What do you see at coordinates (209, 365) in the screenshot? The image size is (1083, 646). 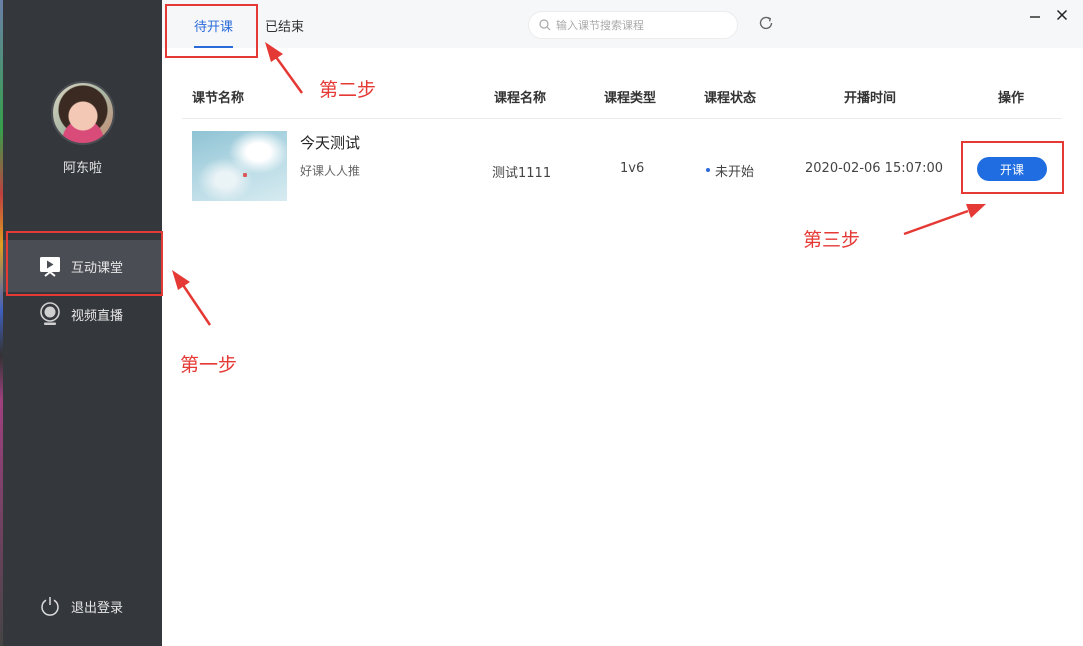 I see `annotation-step1: 第一步` at bounding box center [209, 365].